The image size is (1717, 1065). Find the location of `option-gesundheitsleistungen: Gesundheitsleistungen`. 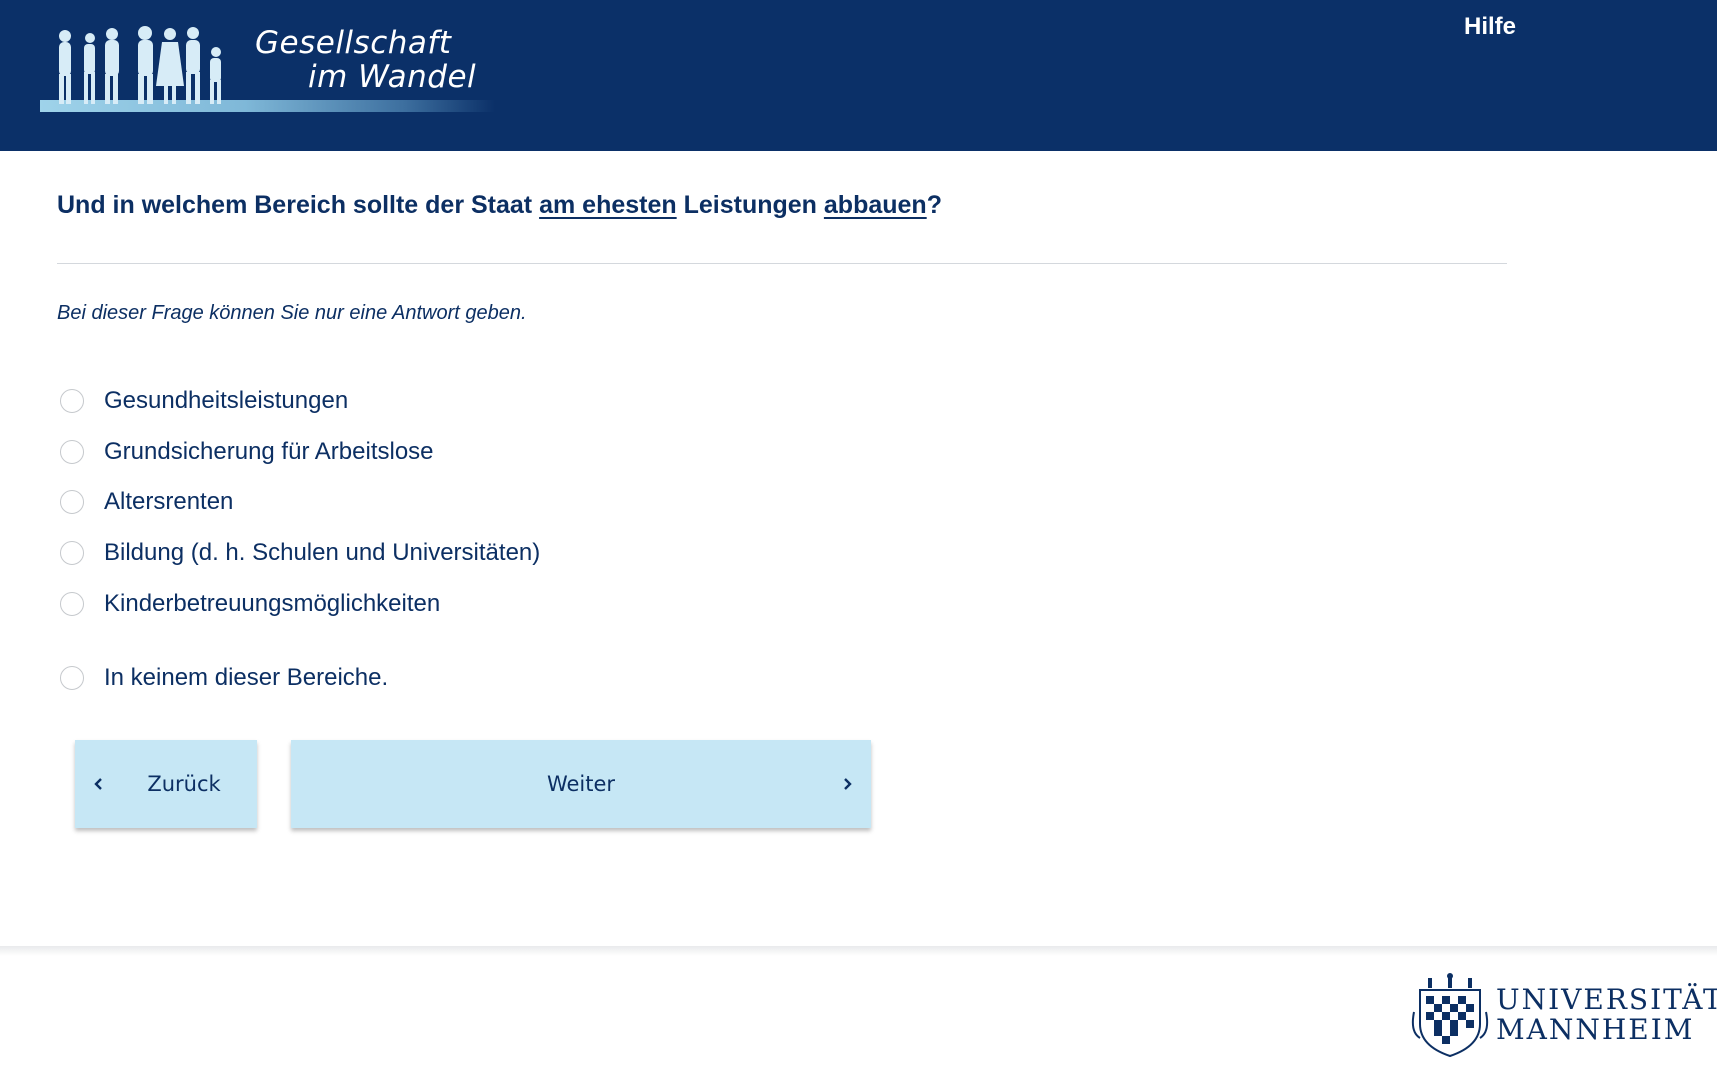

option-gesundheitsleistungen: Gesundheitsleistungen is located at coordinates (204, 401).